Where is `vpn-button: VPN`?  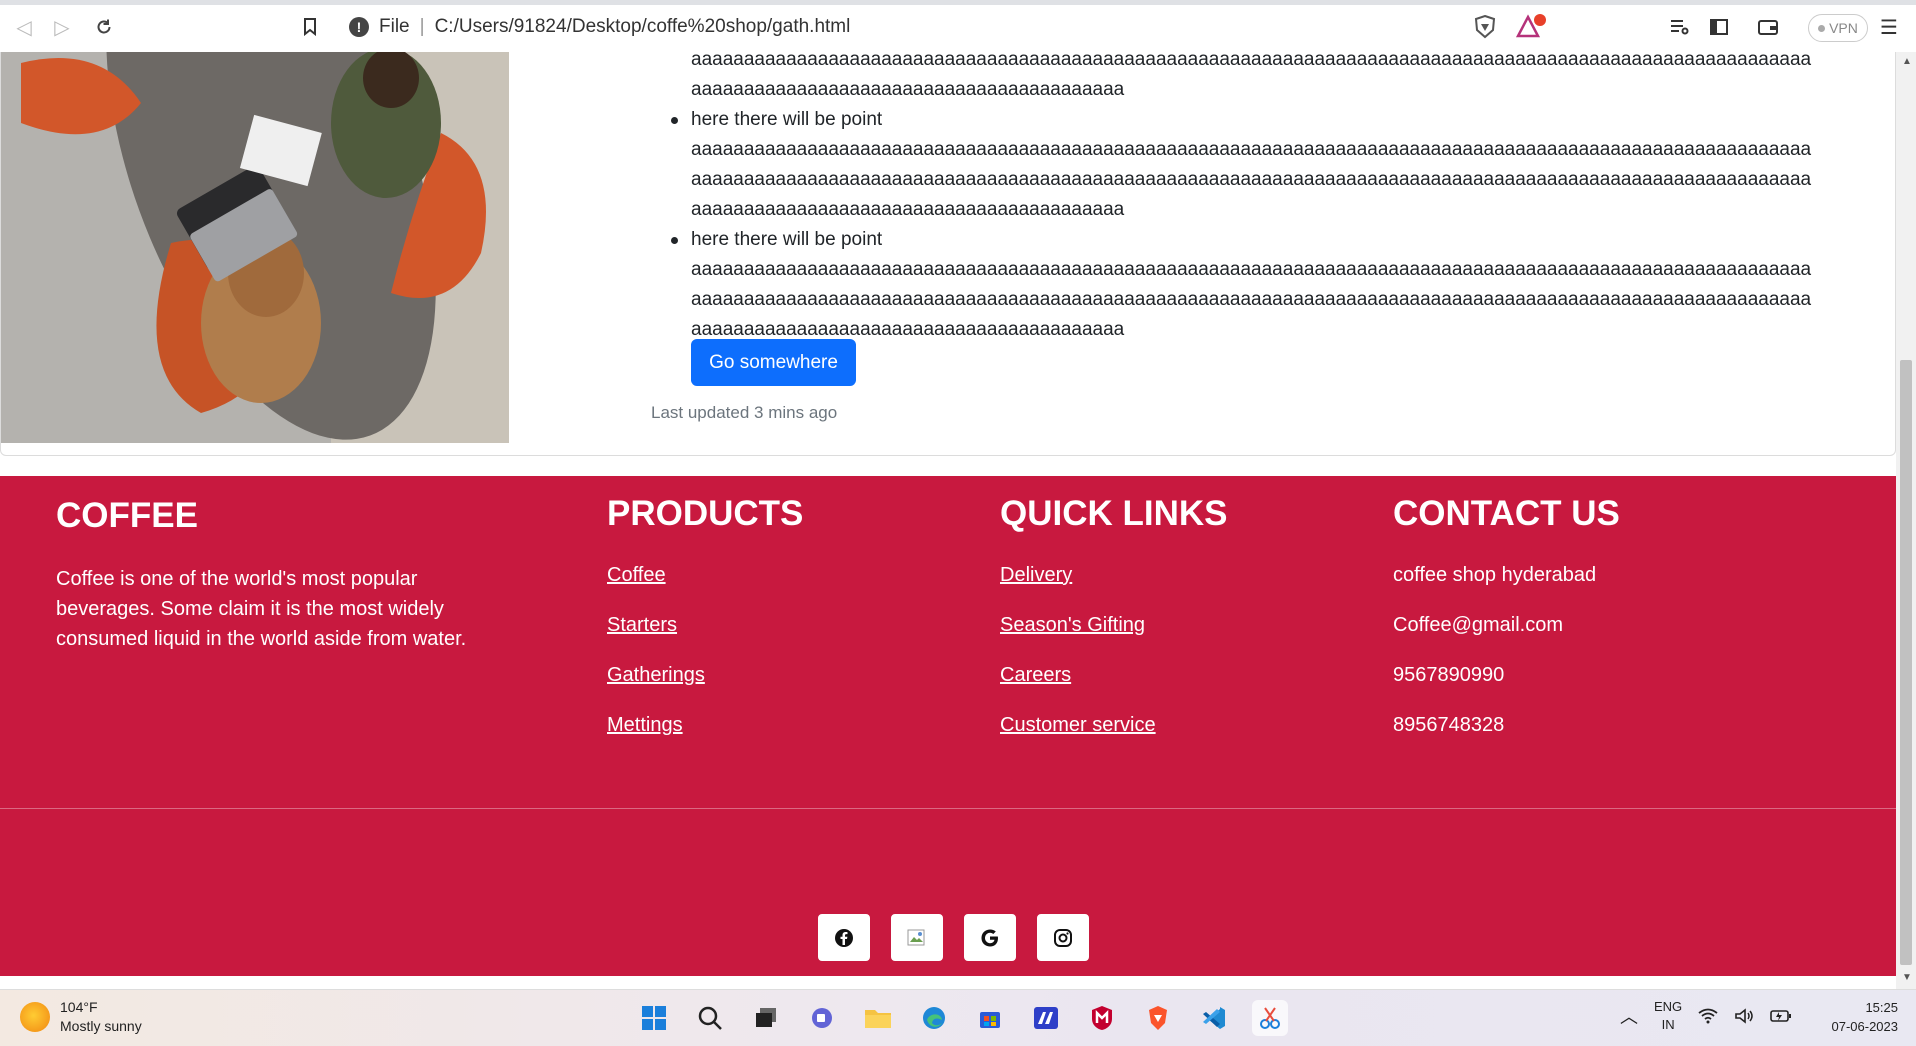
vpn-button: VPN is located at coordinates (1838, 28).